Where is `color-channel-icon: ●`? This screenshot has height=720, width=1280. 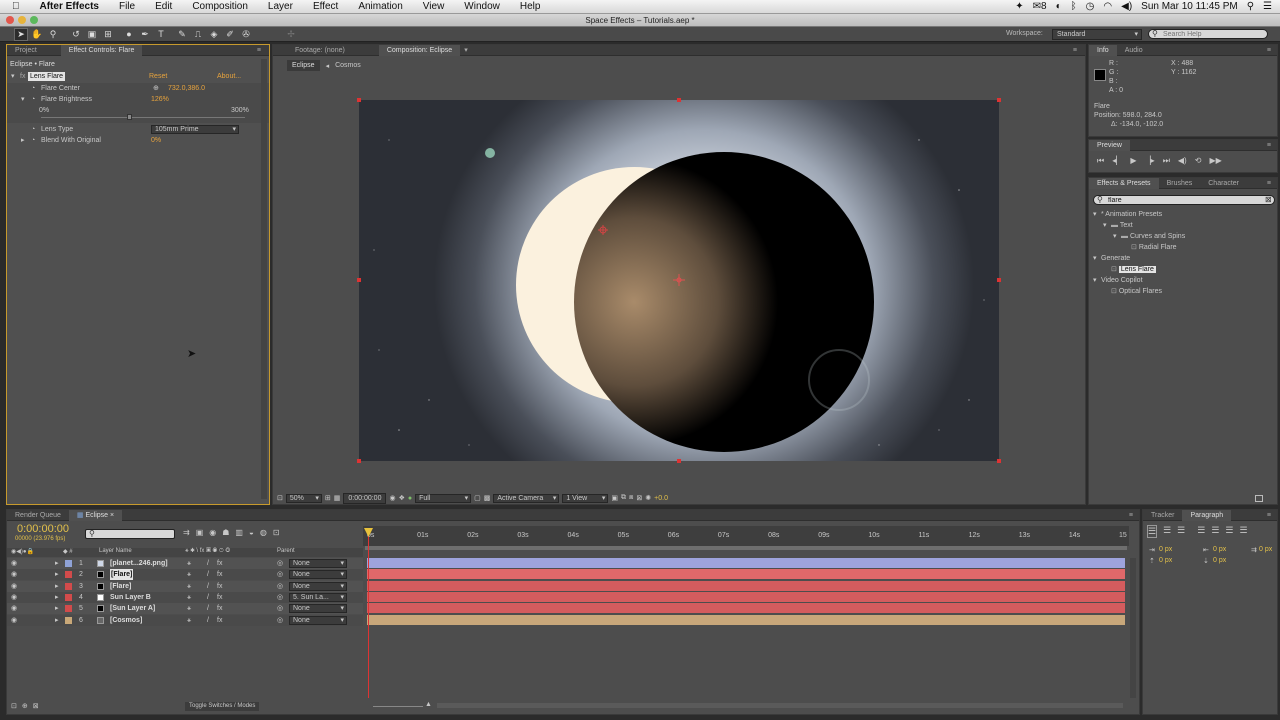 color-channel-icon: ● is located at coordinates (410, 498).